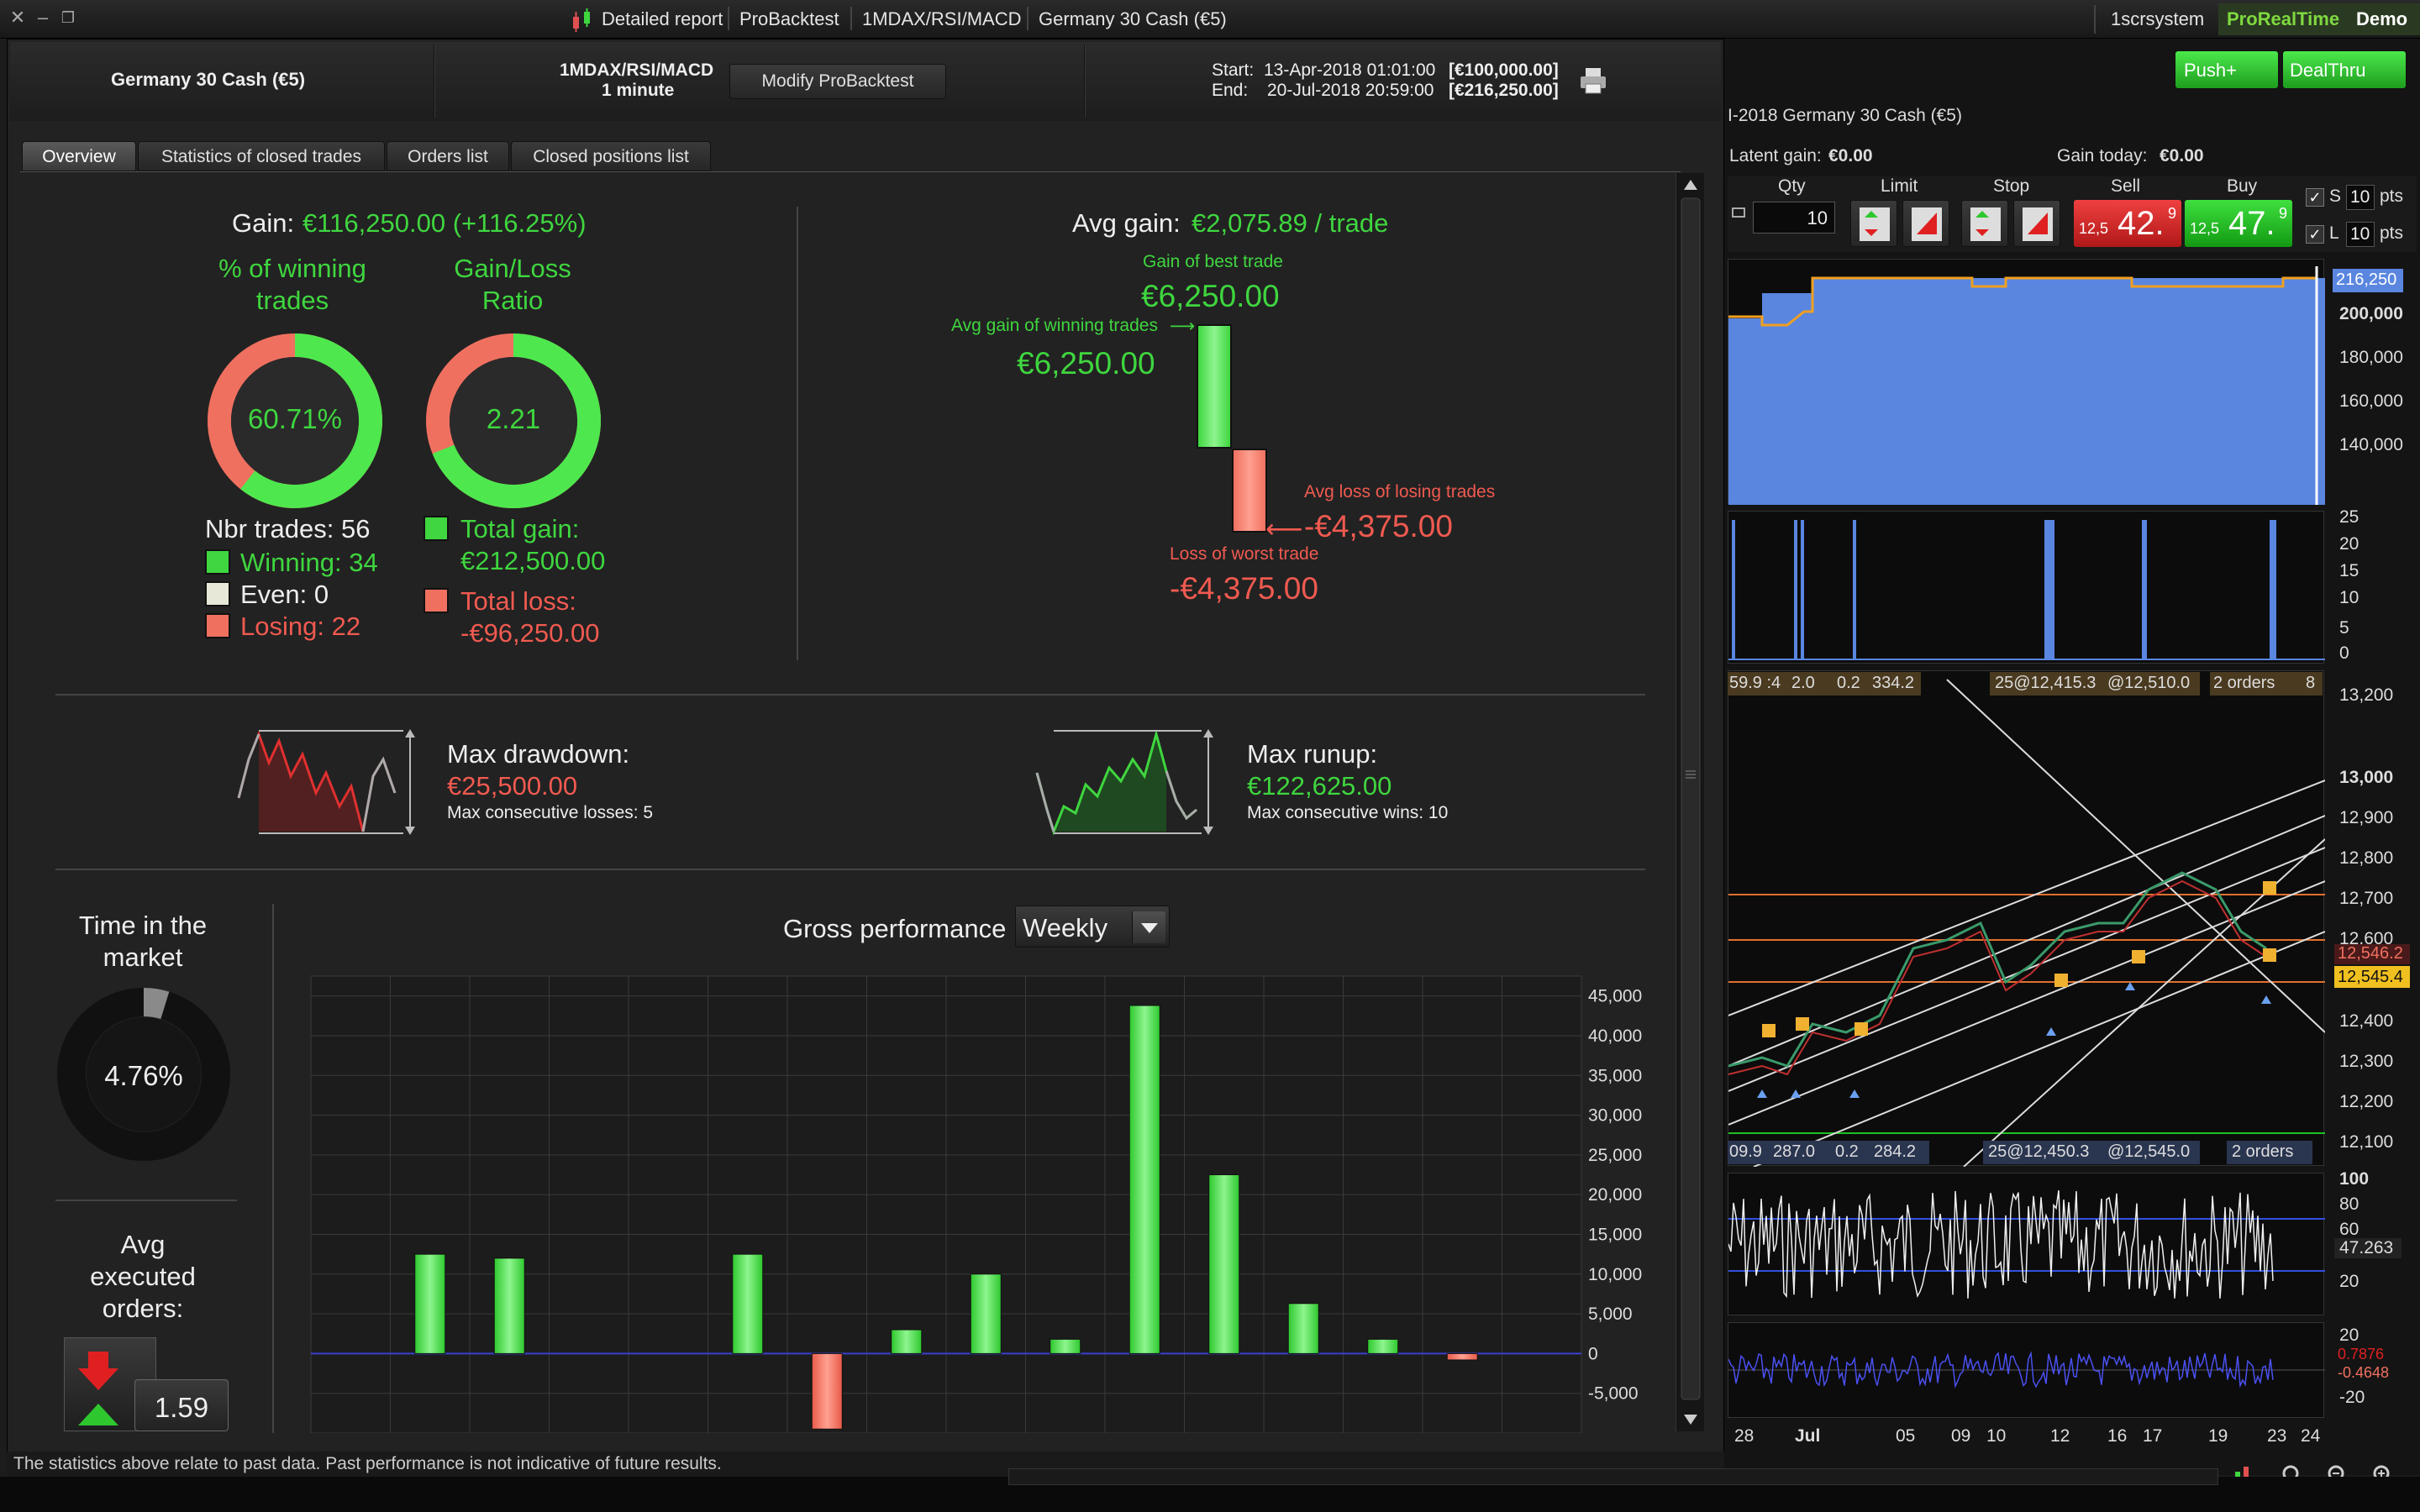 Image resolution: width=2420 pixels, height=1512 pixels. I want to click on vertical-scrollbar, so click(1690, 802).